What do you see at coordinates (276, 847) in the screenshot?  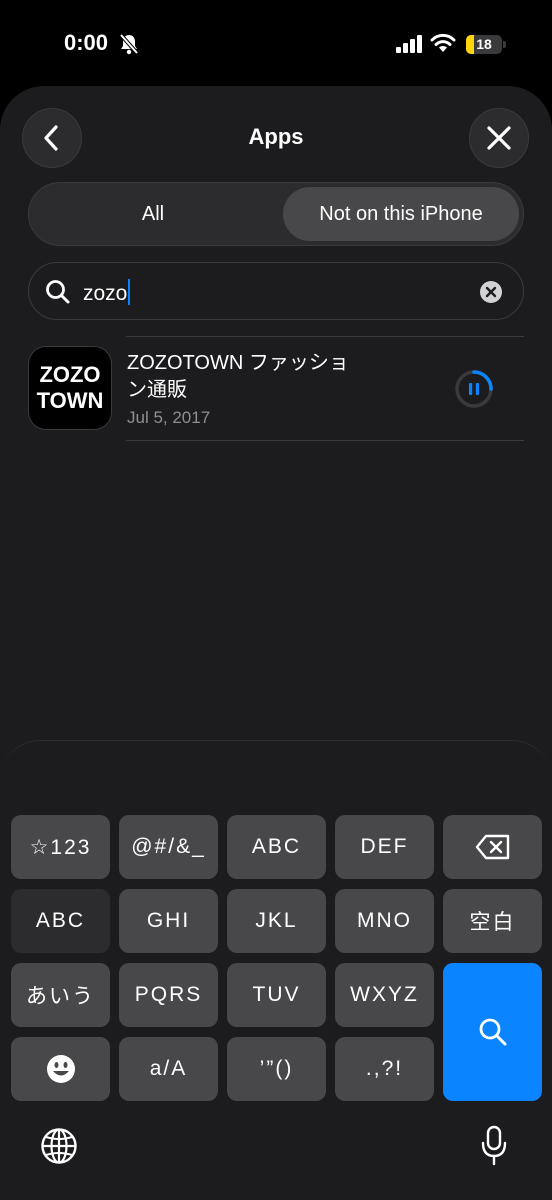 I see `key-abc-letters: ABC` at bounding box center [276, 847].